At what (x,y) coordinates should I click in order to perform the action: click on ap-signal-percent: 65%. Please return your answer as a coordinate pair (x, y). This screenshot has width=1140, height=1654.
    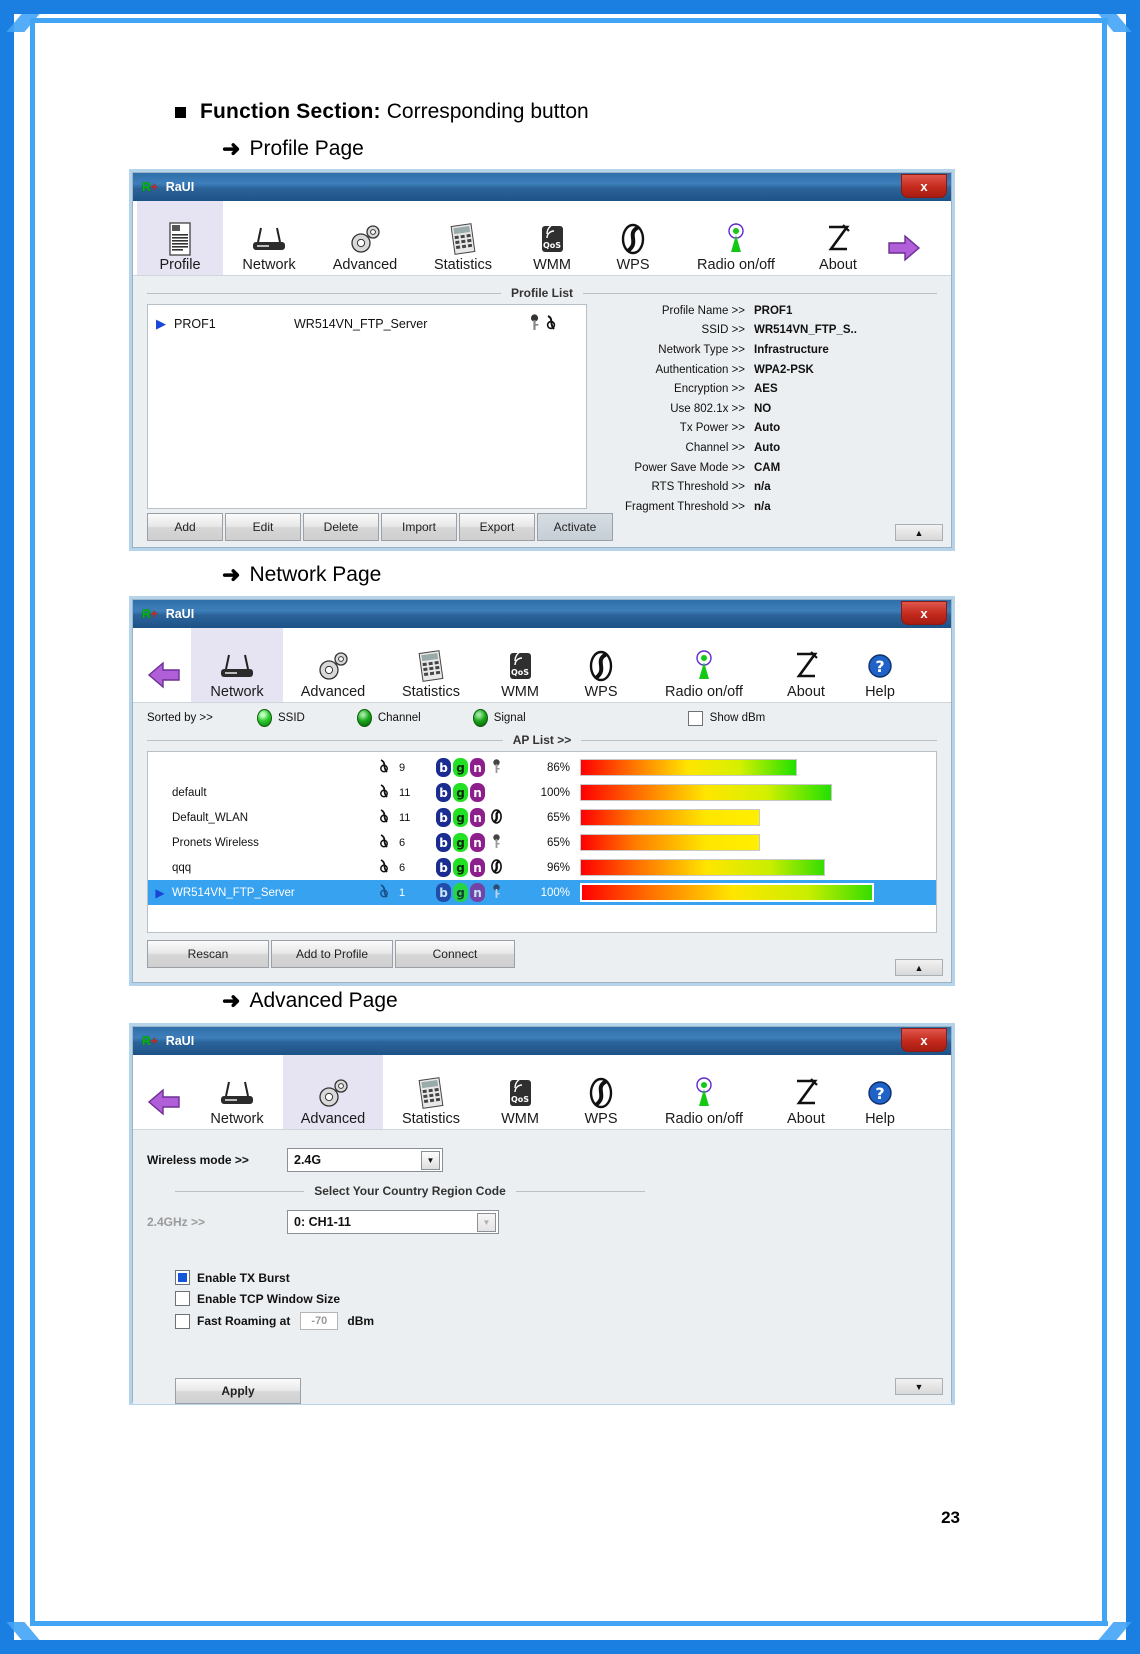
    Looking at the image, I should click on (558, 817).